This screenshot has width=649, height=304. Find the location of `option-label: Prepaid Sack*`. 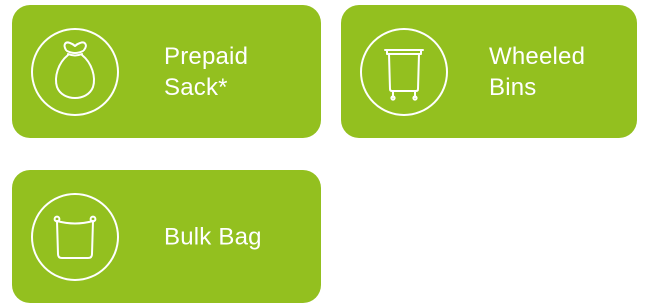

option-label: Prepaid Sack* is located at coordinates (206, 72).